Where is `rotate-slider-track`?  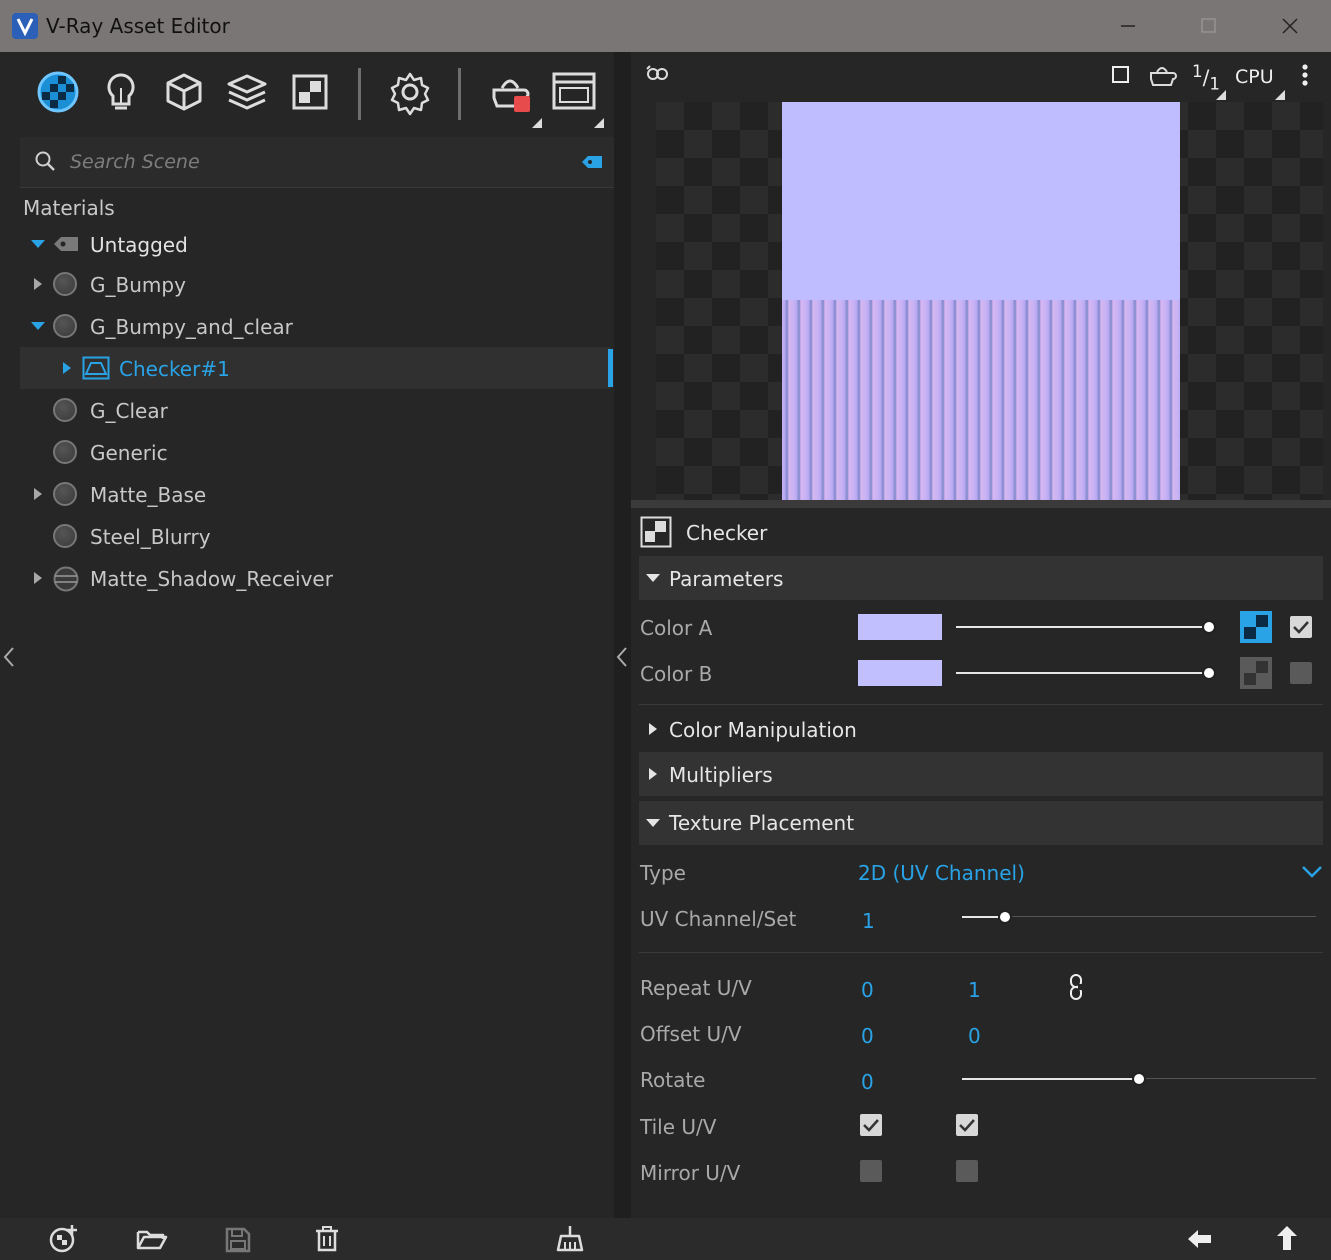 rotate-slider-track is located at coordinates (1228, 1078).